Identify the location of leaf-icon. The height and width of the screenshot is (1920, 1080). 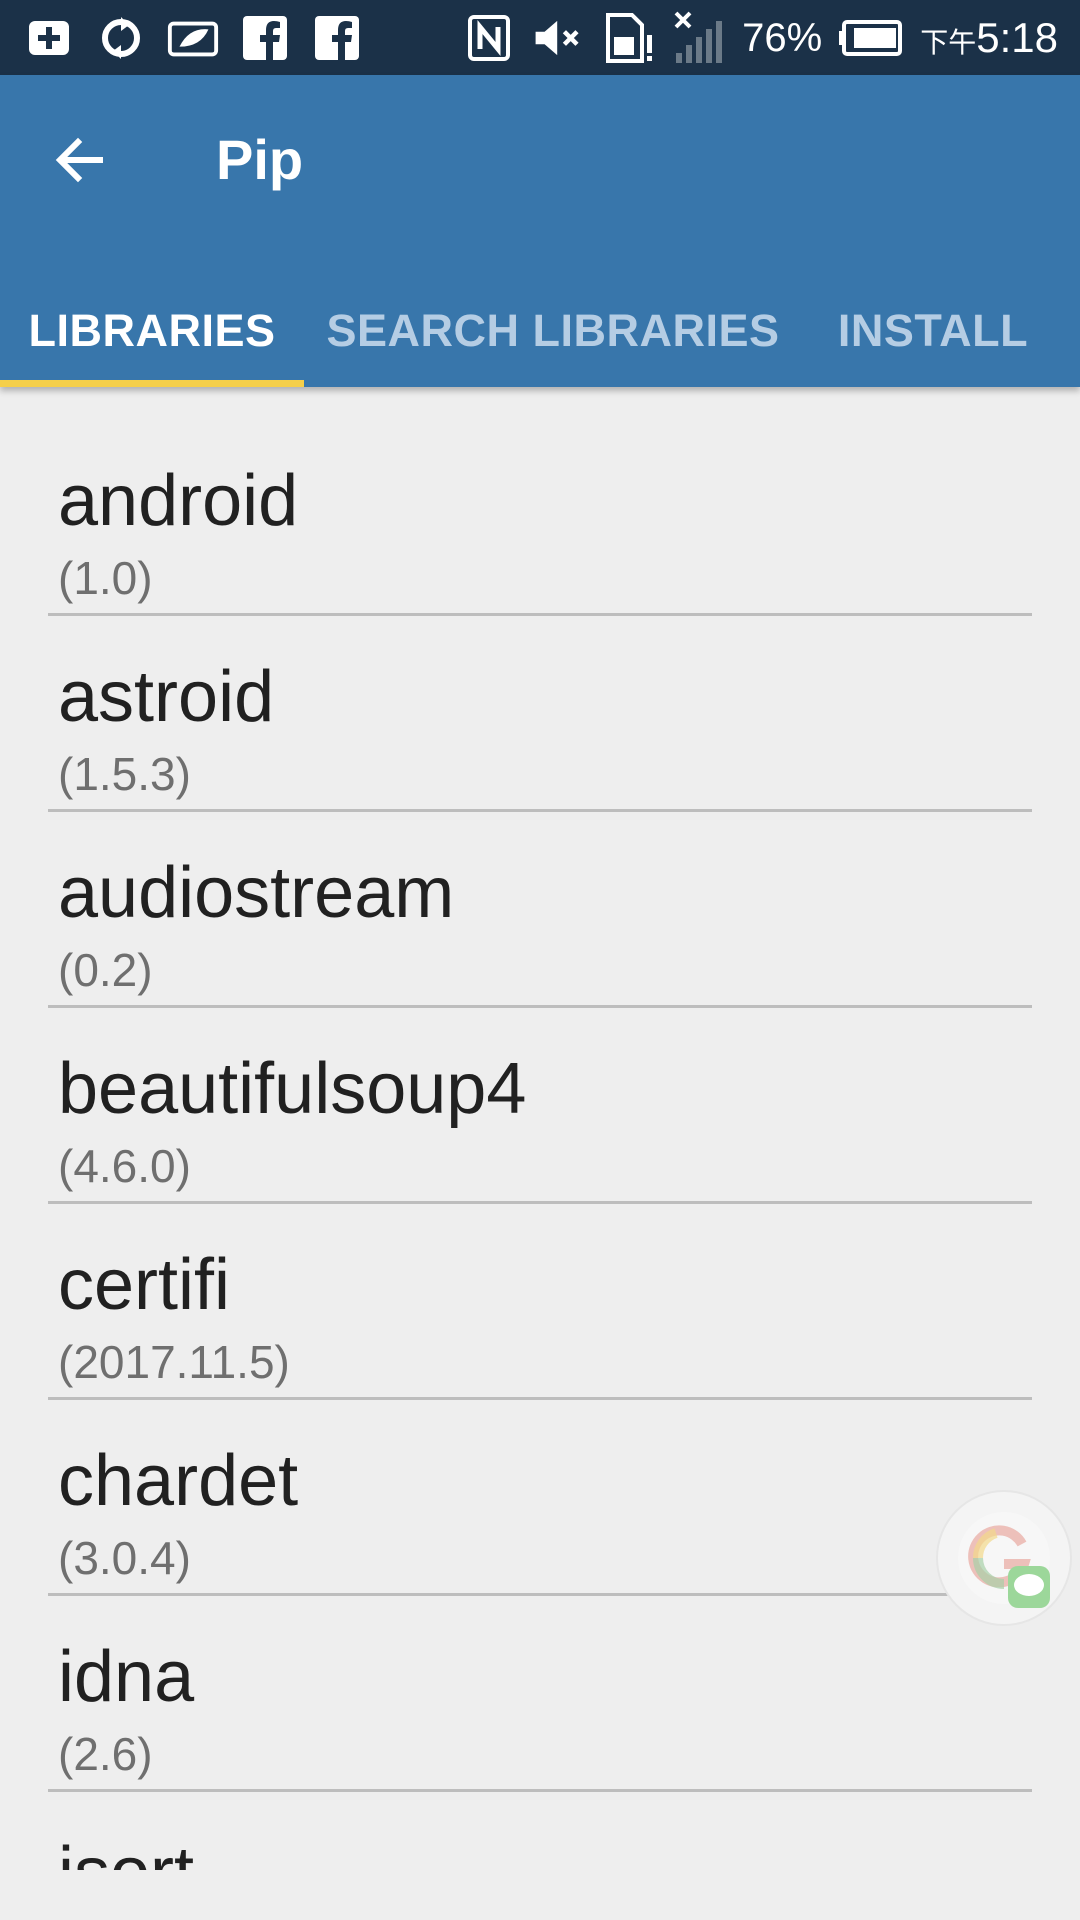
(193, 38).